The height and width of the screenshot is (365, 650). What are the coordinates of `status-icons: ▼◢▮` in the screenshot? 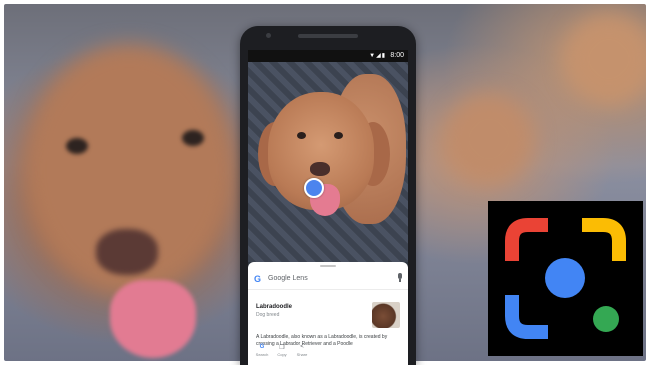 It's located at (377, 56).